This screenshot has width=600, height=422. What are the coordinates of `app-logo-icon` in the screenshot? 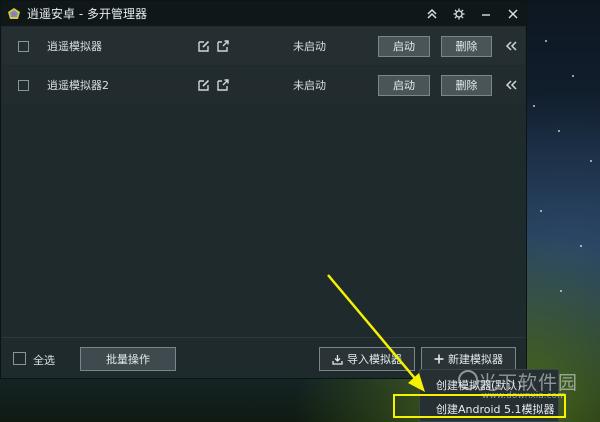 It's located at (14, 13).